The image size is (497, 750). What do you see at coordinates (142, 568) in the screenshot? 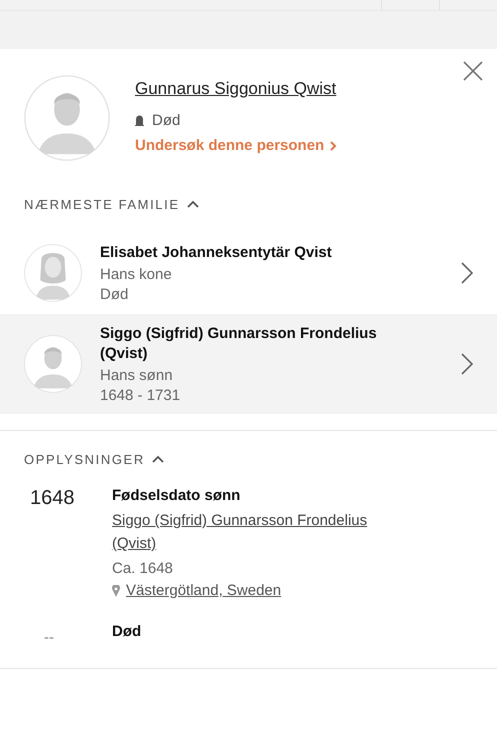
I see `event-date: Ca. 1648` at bounding box center [142, 568].